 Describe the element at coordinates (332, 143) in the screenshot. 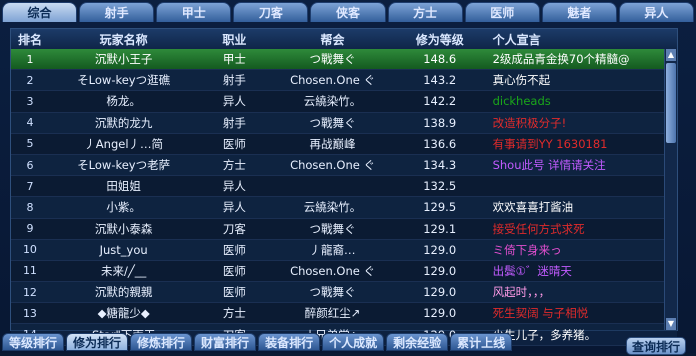

I see `cell-guild: 再战巅峰` at that location.